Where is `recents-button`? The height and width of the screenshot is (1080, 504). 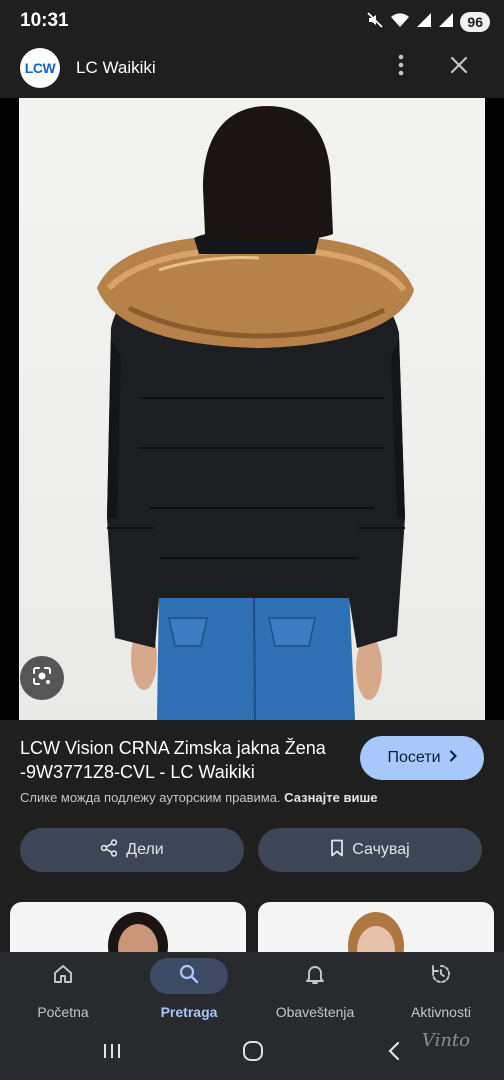 recents-button is located at coordinates (112, 1053).